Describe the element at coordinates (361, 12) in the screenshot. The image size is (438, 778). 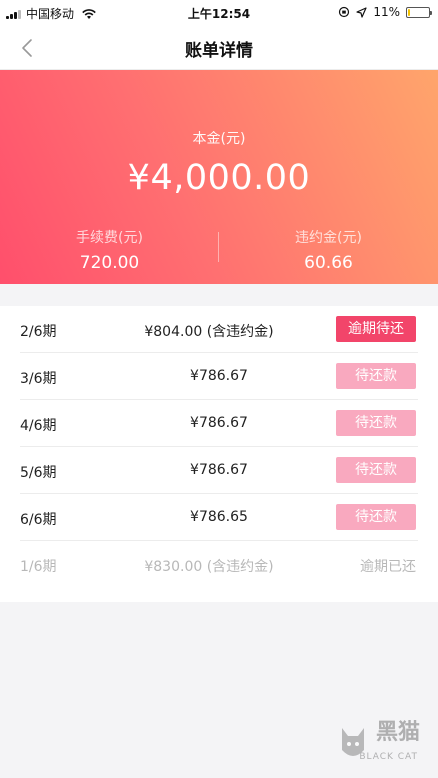
I see `location-icon` at that location.